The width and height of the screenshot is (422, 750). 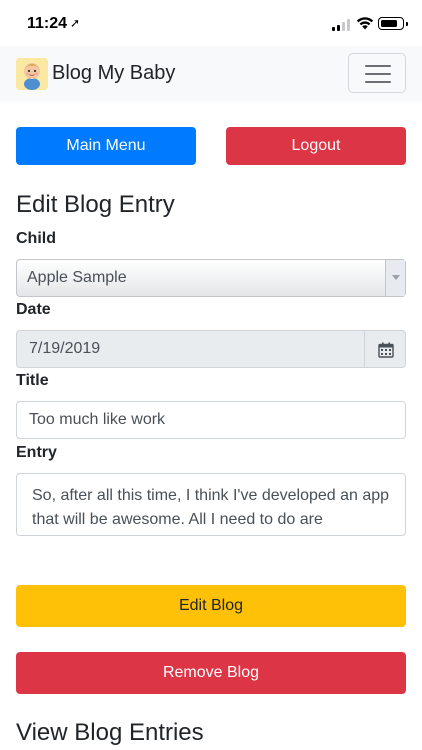 I want to click on title-input: Too much like work, so click(x=211, y=420).